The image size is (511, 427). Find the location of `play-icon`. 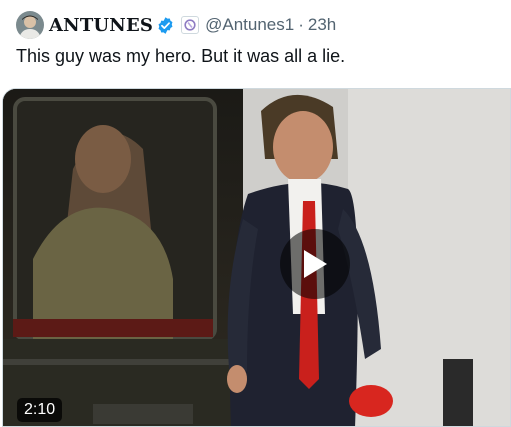

play-icon is located at coordinates (315, 264).